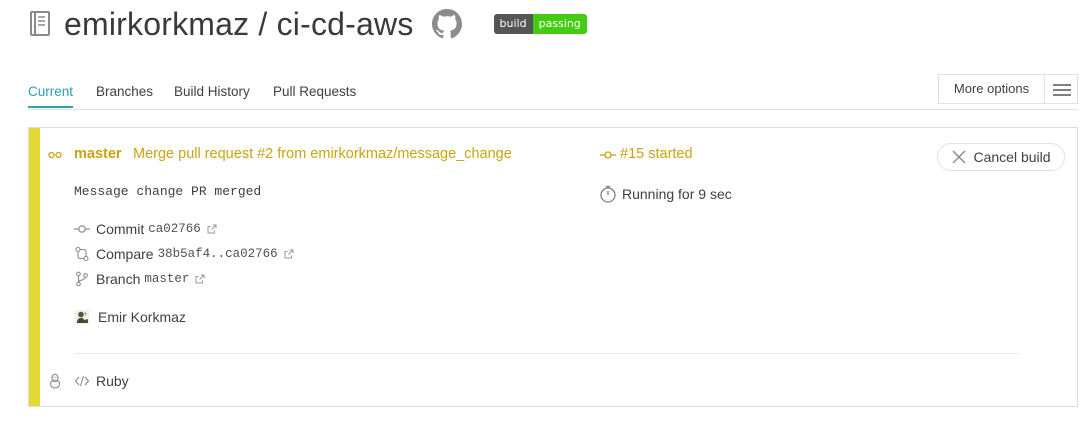  I want to click on language-row: Ruby, so click(101, 381).